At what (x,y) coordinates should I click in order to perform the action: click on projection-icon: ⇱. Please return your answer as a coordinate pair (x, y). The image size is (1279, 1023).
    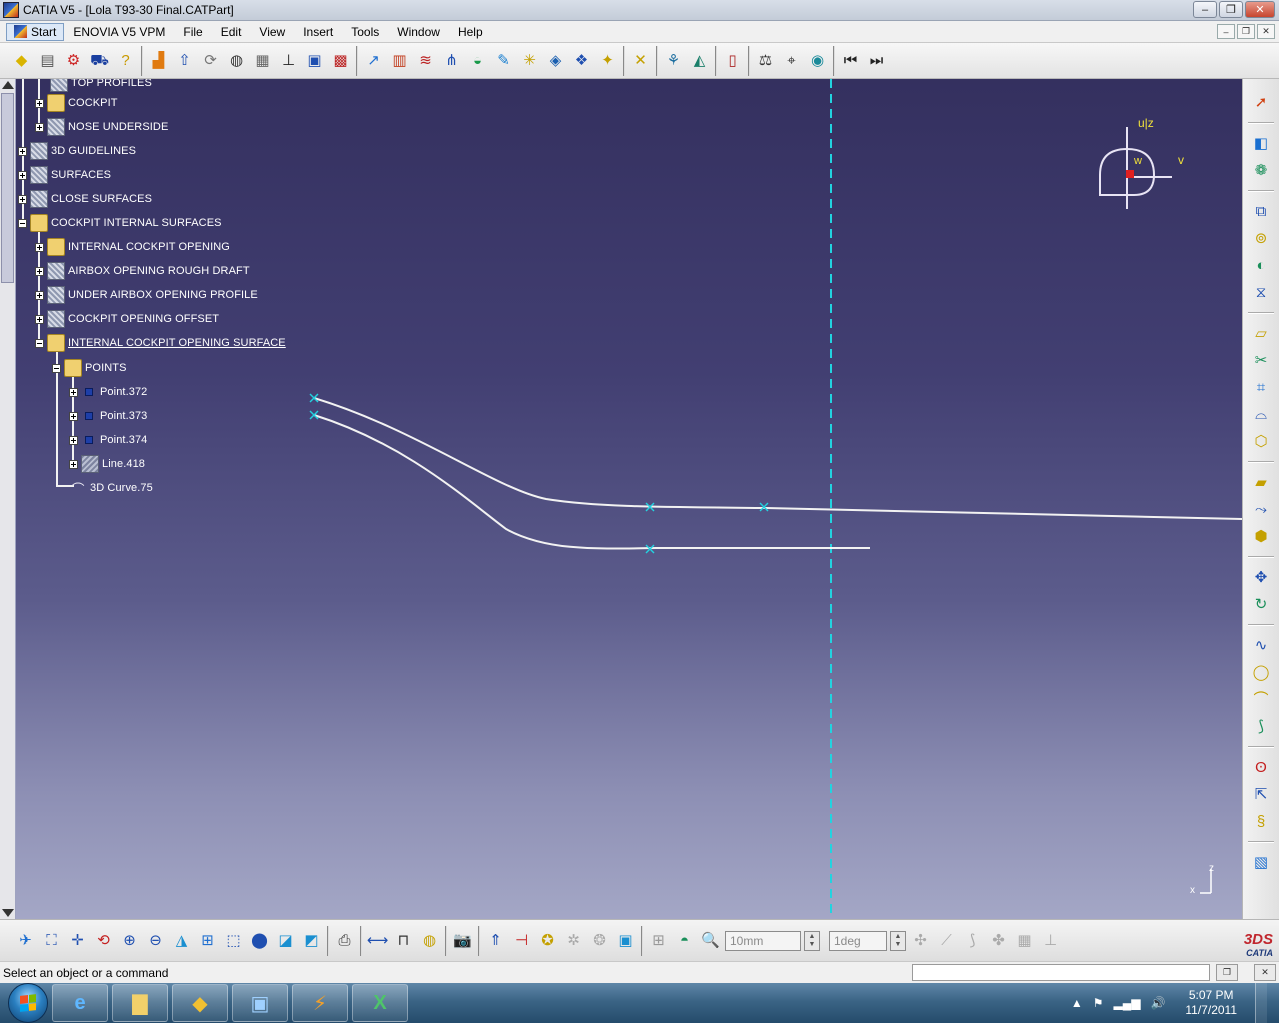
    Looking at the image, I should click on (1261, 794).